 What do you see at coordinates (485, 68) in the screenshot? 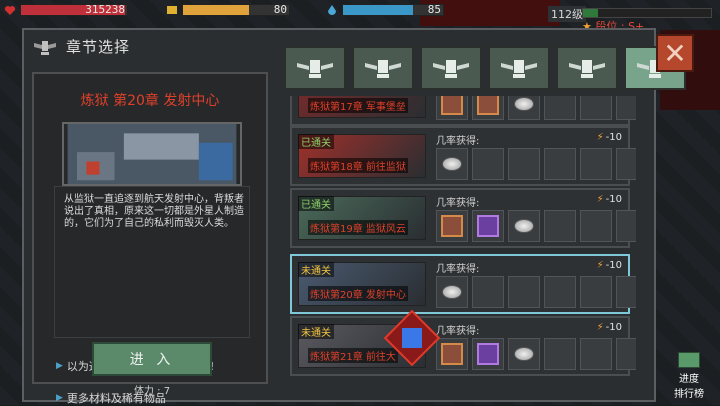
I see `chapter-tabs` at bounding box center [485, 68].